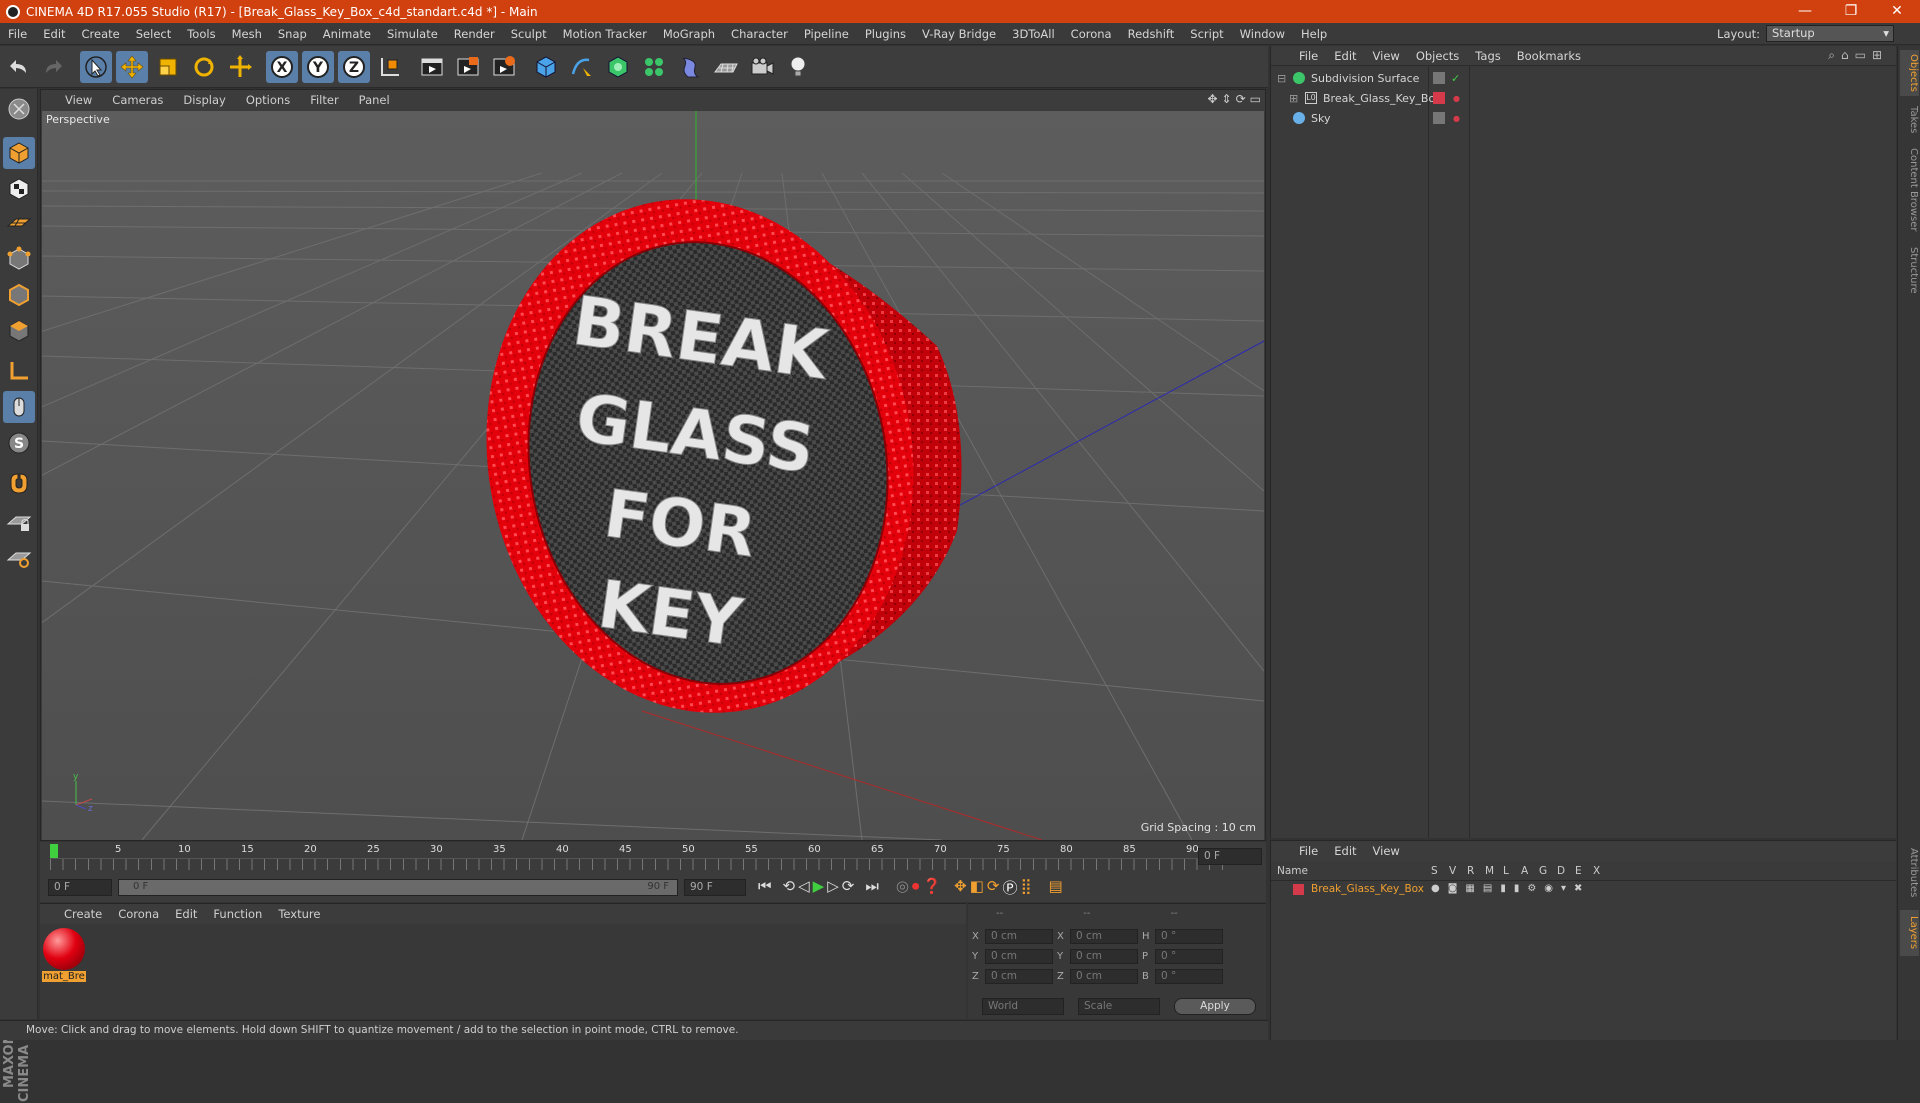 The height and width of the screenshot is (1103, 1920). Describe the element at coordinates (1255, 99) in the screenshot. I see `maximize-view-icon: ▭` at that location.